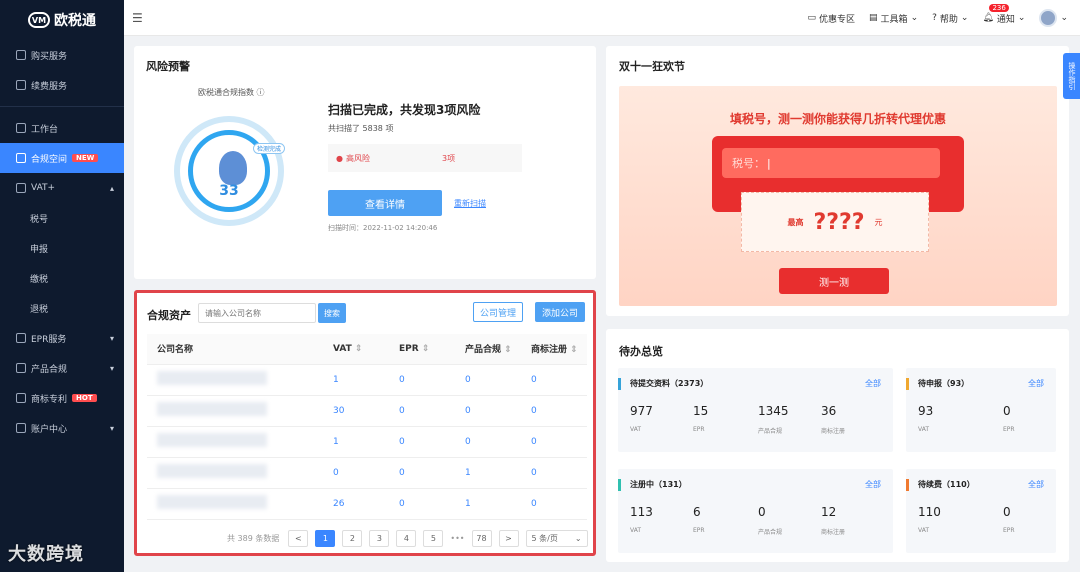 This screenshot has width=1080, height=572. I want to click on col-vat: VAT ⇕, so click(356, 349).